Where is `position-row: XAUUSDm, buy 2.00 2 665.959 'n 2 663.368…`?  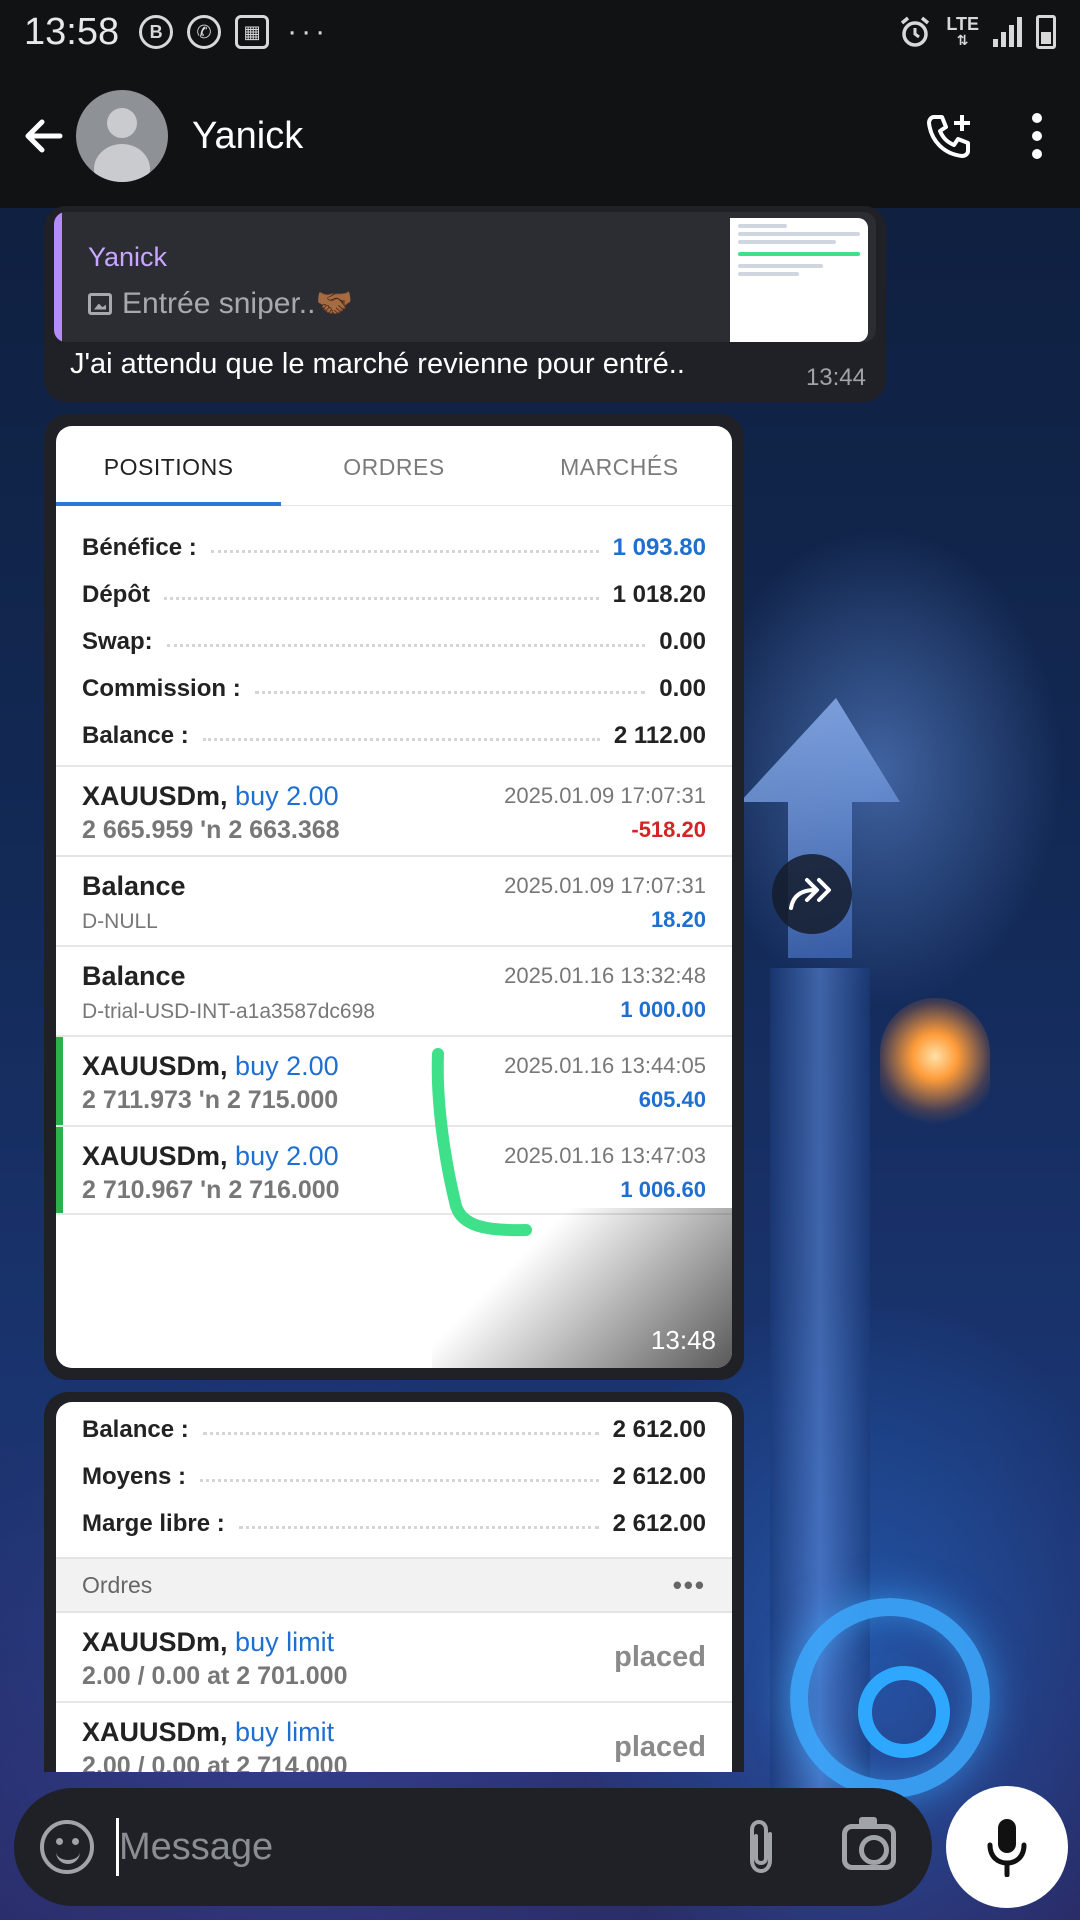 position-row: XAUUSDm, buy 2.00 2 665.959 'n 2 663.368… is located at coordinates (394, 810).